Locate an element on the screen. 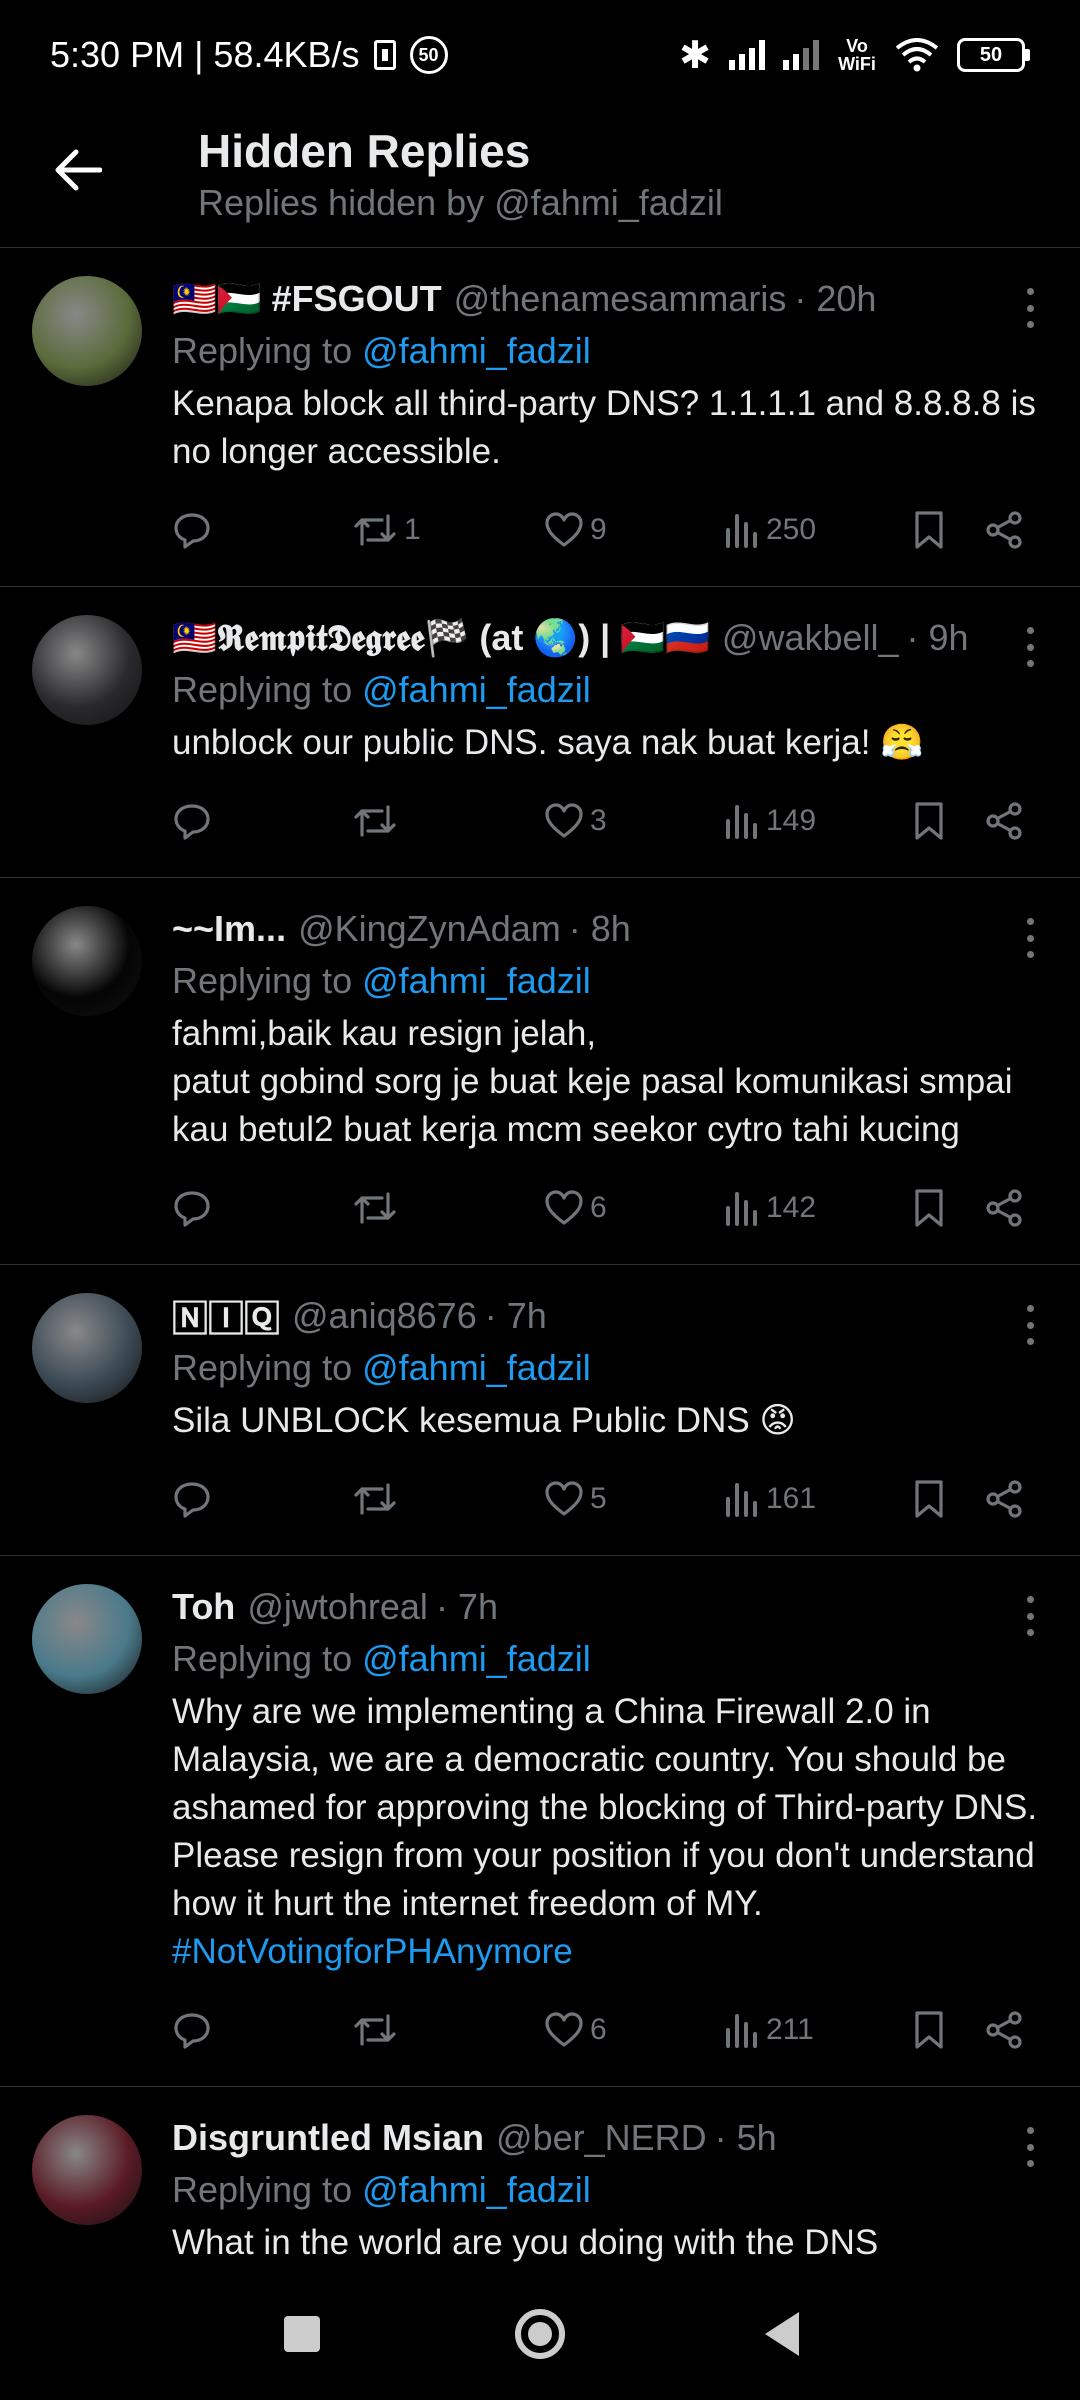 Image resolution: width=1080 pixels, height=2400 pixels. views-button: 211 is located at coordinates (769, 2030).